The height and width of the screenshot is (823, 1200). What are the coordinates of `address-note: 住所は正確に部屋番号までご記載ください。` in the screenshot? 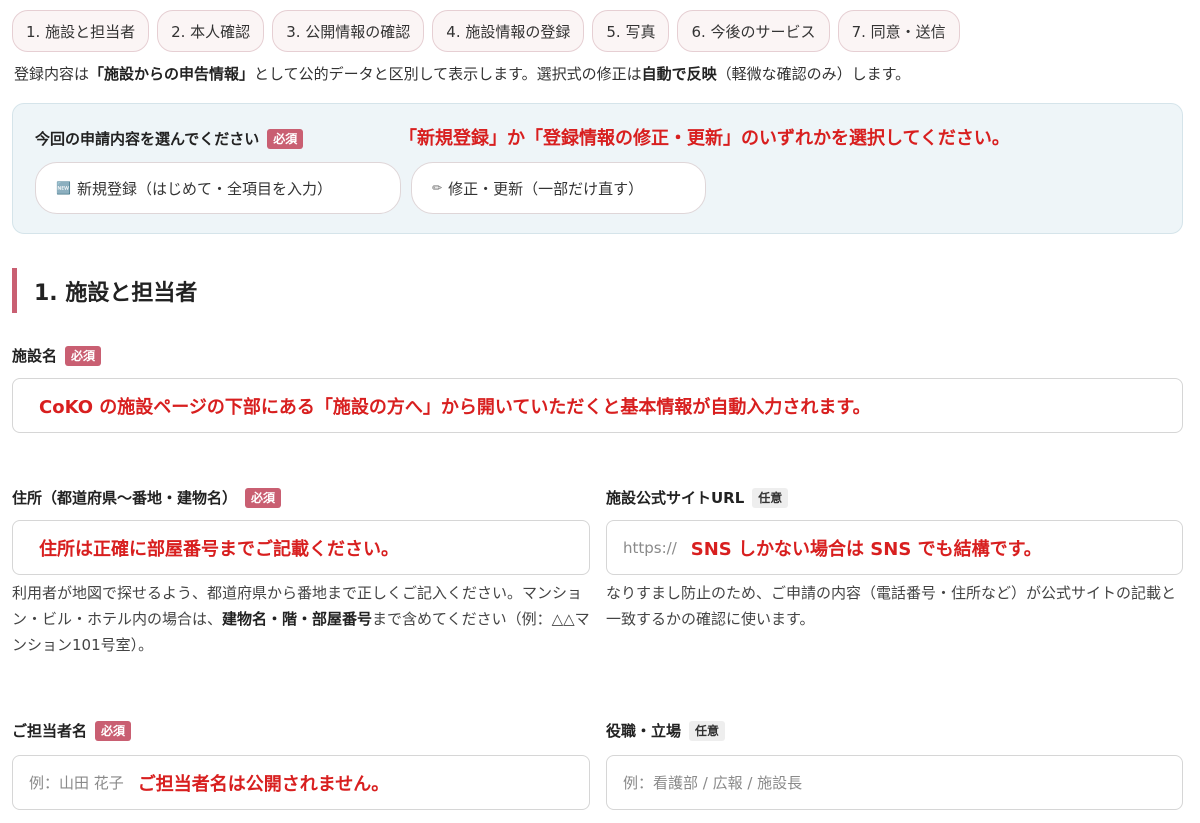 It's located at (219, 549).